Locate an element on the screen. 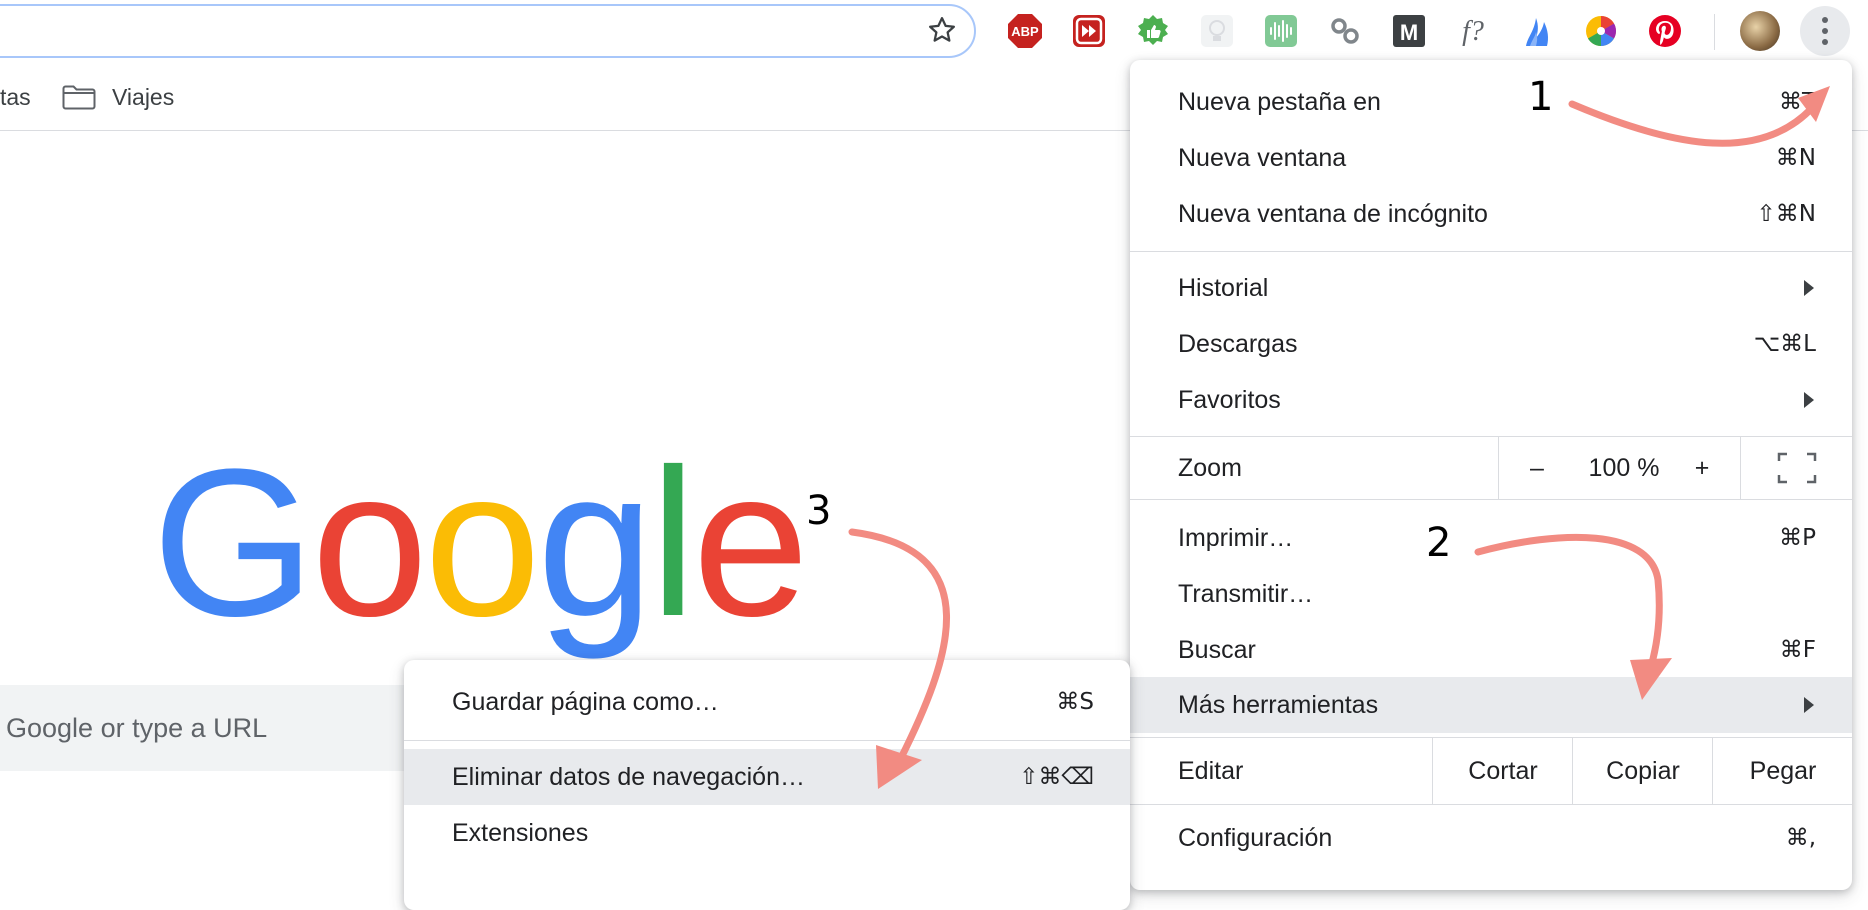 This screenshot has width=1868, height=910. annotation-step-2: 2 is located at coordinates (1439, 543).